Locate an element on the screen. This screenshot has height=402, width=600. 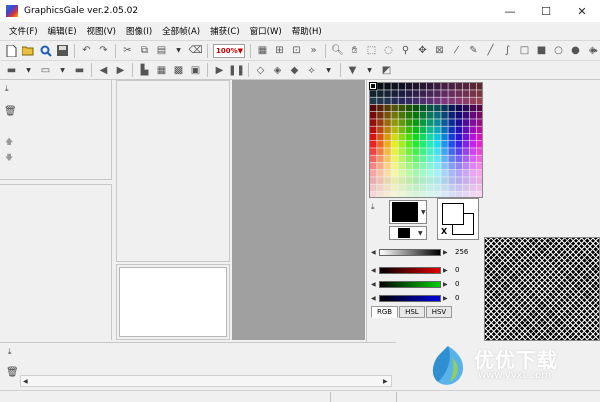
move-down-icon: ▼ is located at coordinates (353, 70).